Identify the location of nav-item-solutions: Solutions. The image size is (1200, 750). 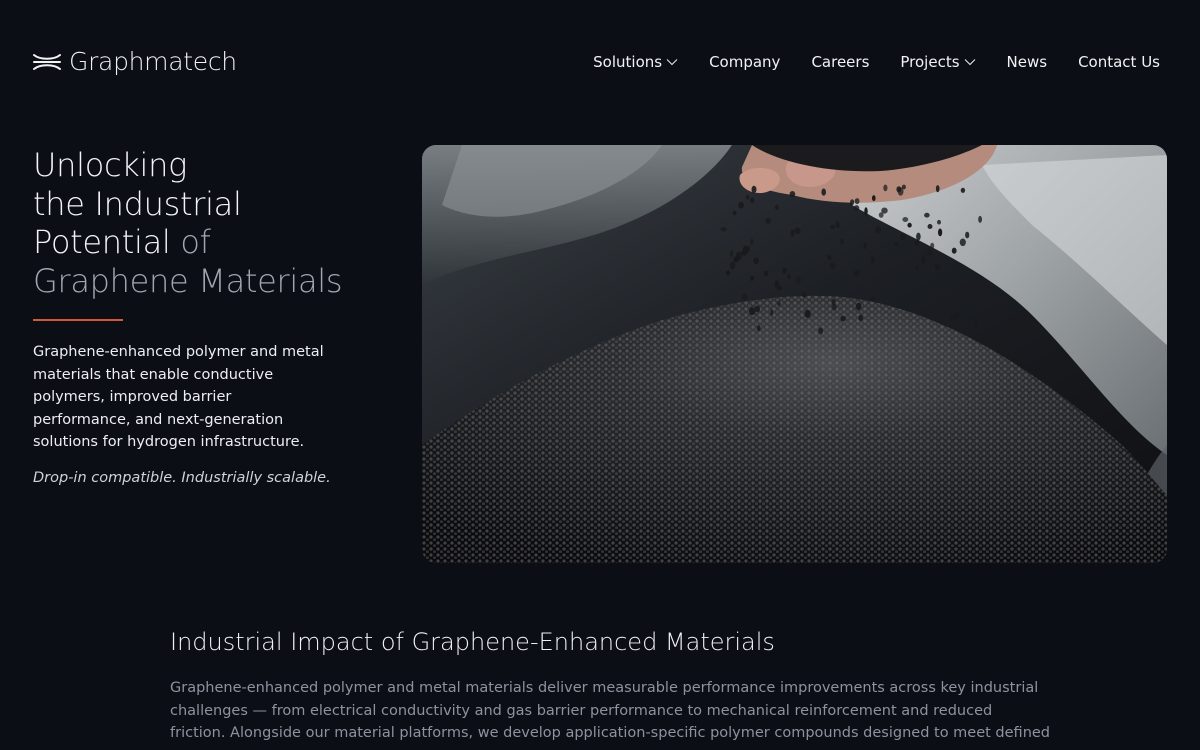
(635, 62).